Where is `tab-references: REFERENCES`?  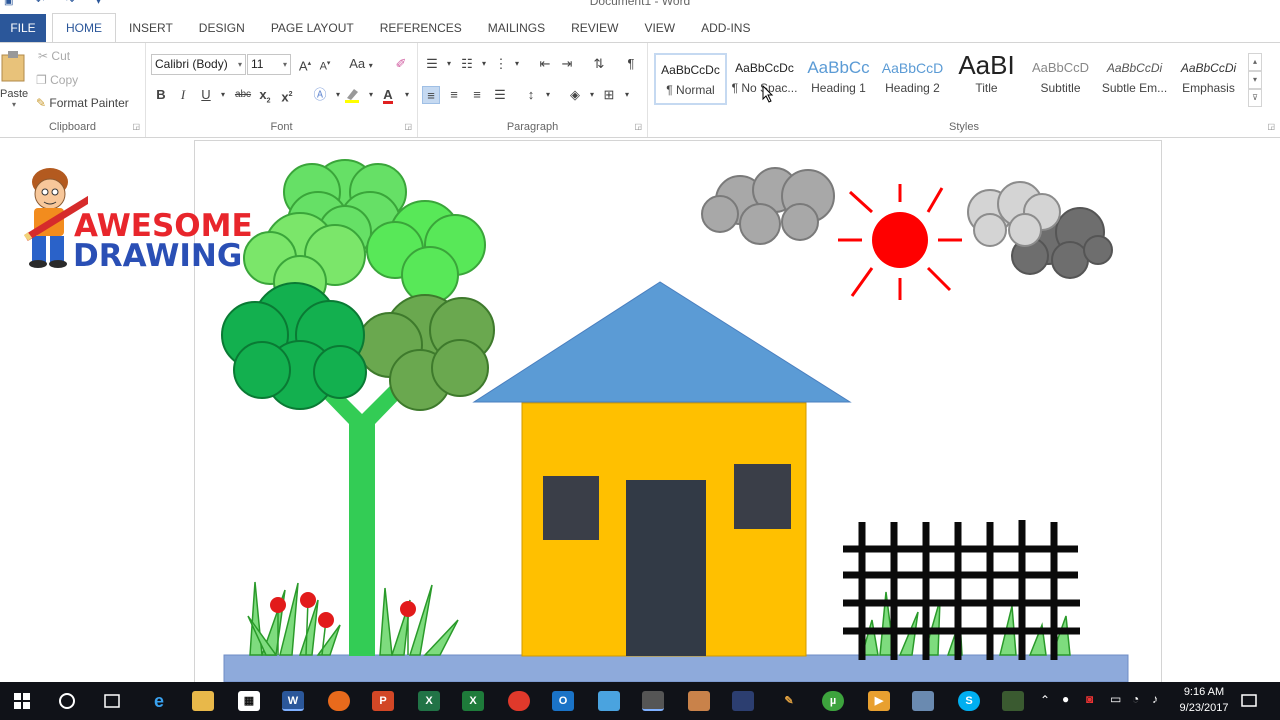 tab-references: REFERENCES is located at coordinates (421, 28).